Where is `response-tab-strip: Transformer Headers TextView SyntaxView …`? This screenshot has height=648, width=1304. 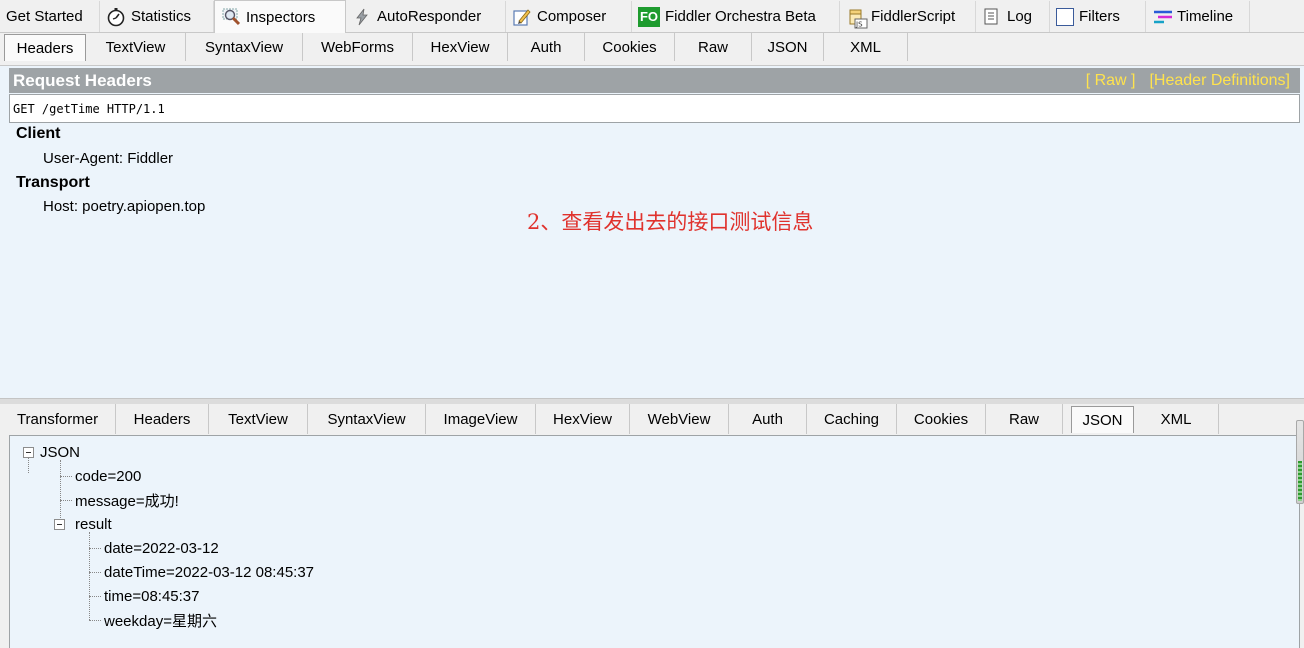
response-tab-strip: Transformer Headers TextView SyntaxView … is located at coordinates (609, 419).